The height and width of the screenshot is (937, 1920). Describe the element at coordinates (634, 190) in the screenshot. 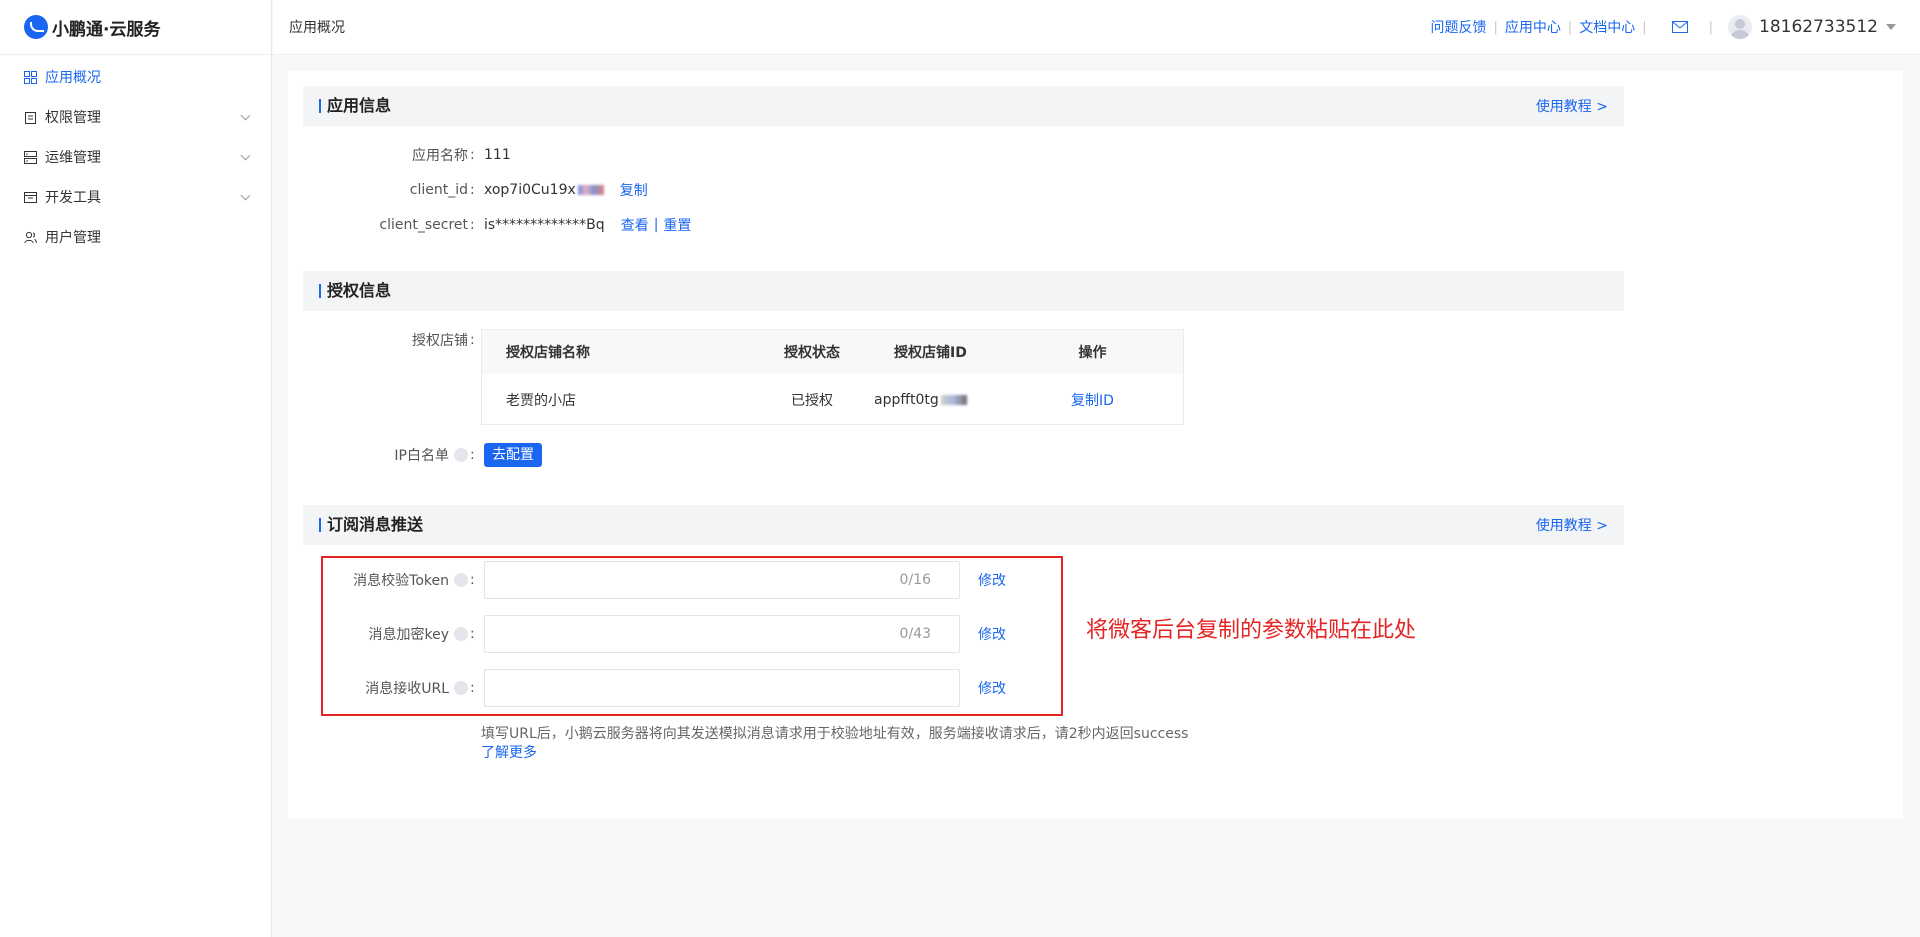

I see `copy-client-id-button: 复制` at that location.